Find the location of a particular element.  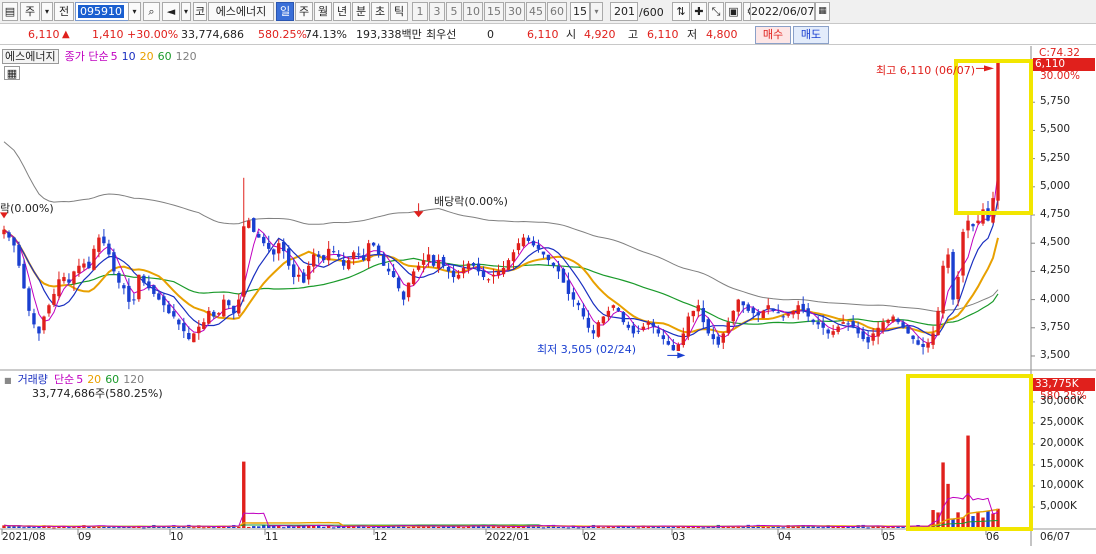

low-label: 저 is located at coordinates (692, 34).